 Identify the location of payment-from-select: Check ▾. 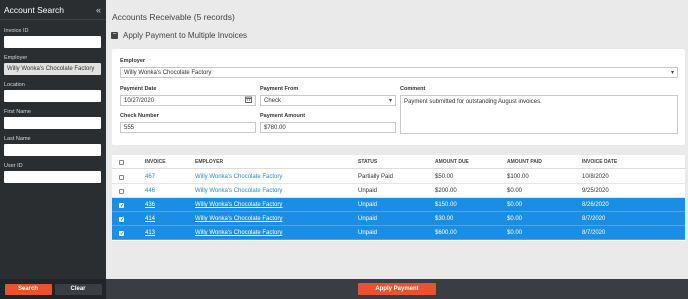
(328, 100).